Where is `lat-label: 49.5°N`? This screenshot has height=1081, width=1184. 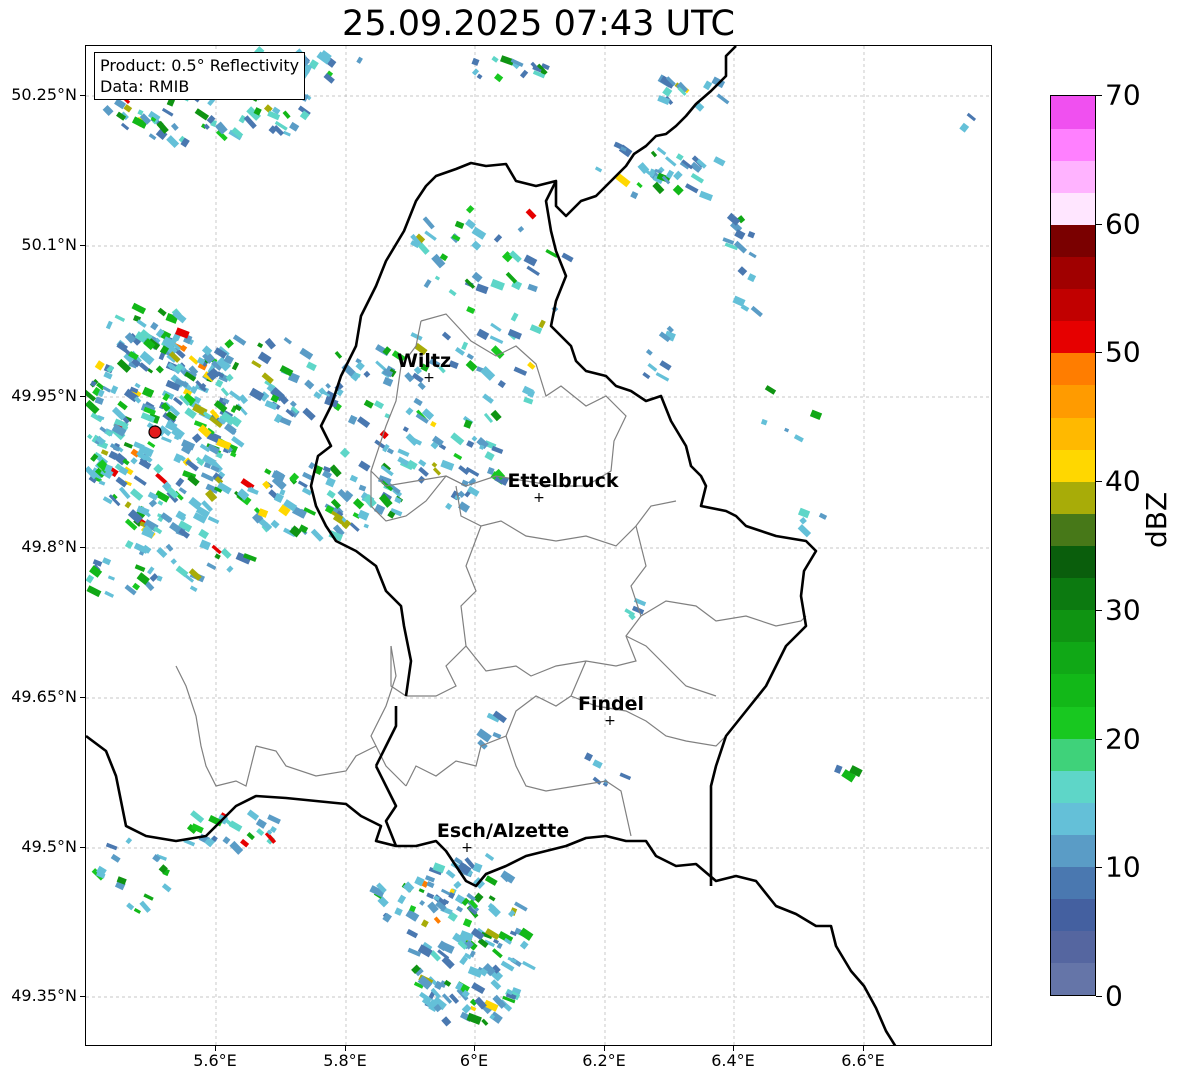
lat-label: 49.5°N is located at coordinates (49, 846).